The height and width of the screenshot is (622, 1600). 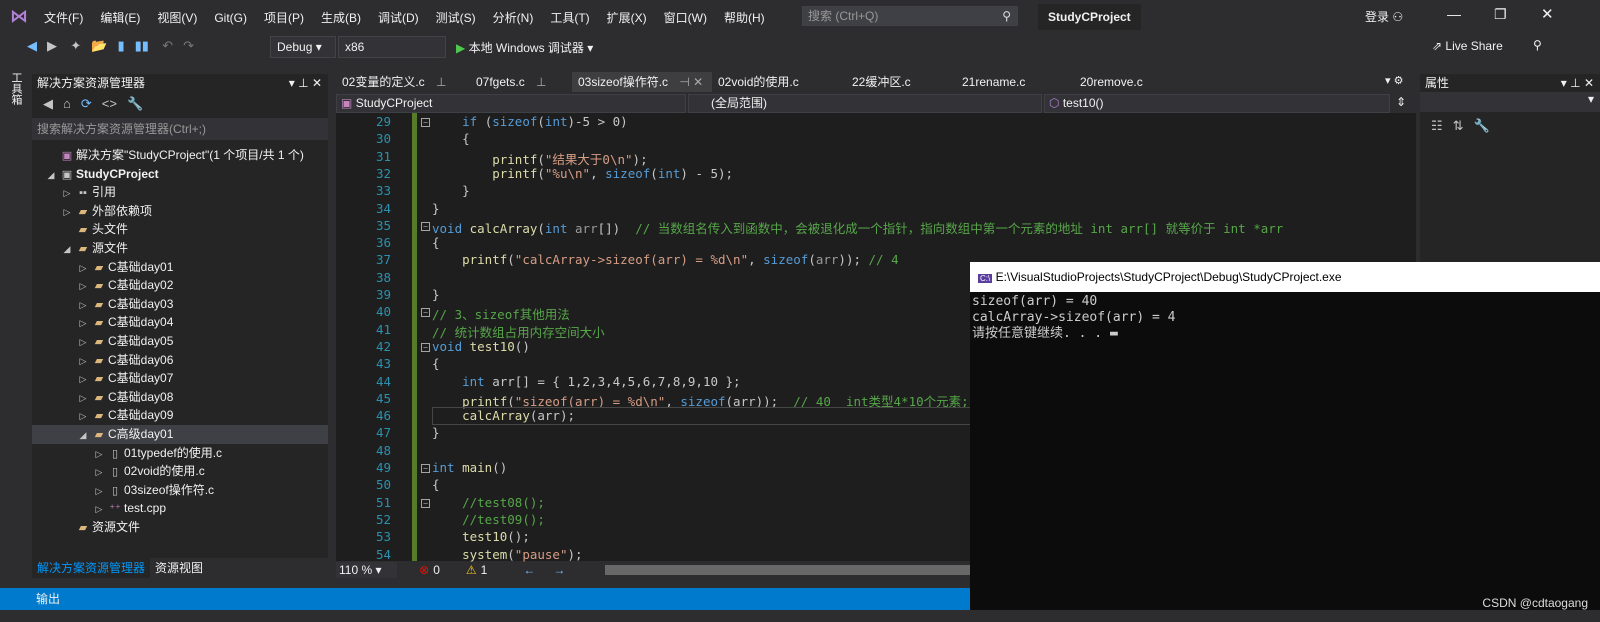 What do you see at coordinates (1437, 126) in the screenshot?
I see `categorized-icon: ☷` at bounding box center [1437, 126].